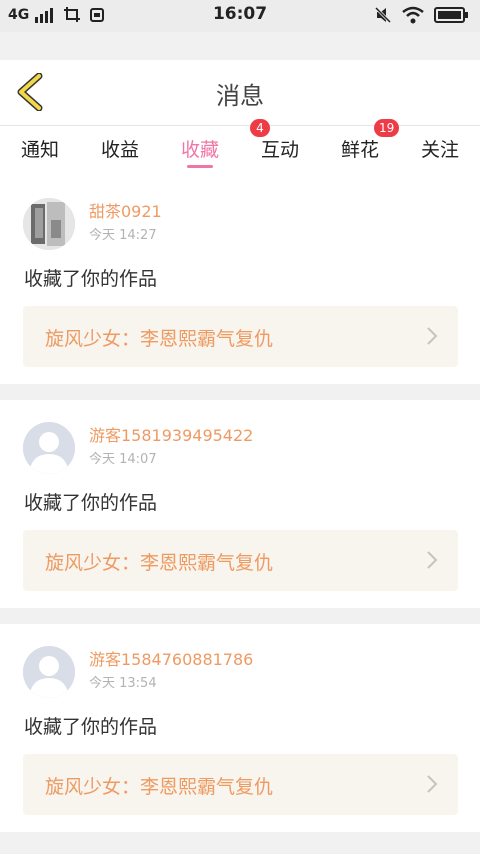 The image size is (480, 854). What do you see at coordinates (413, 15) in the screenshot?
I see `wifi-icon` at bounding box center [413, 15].